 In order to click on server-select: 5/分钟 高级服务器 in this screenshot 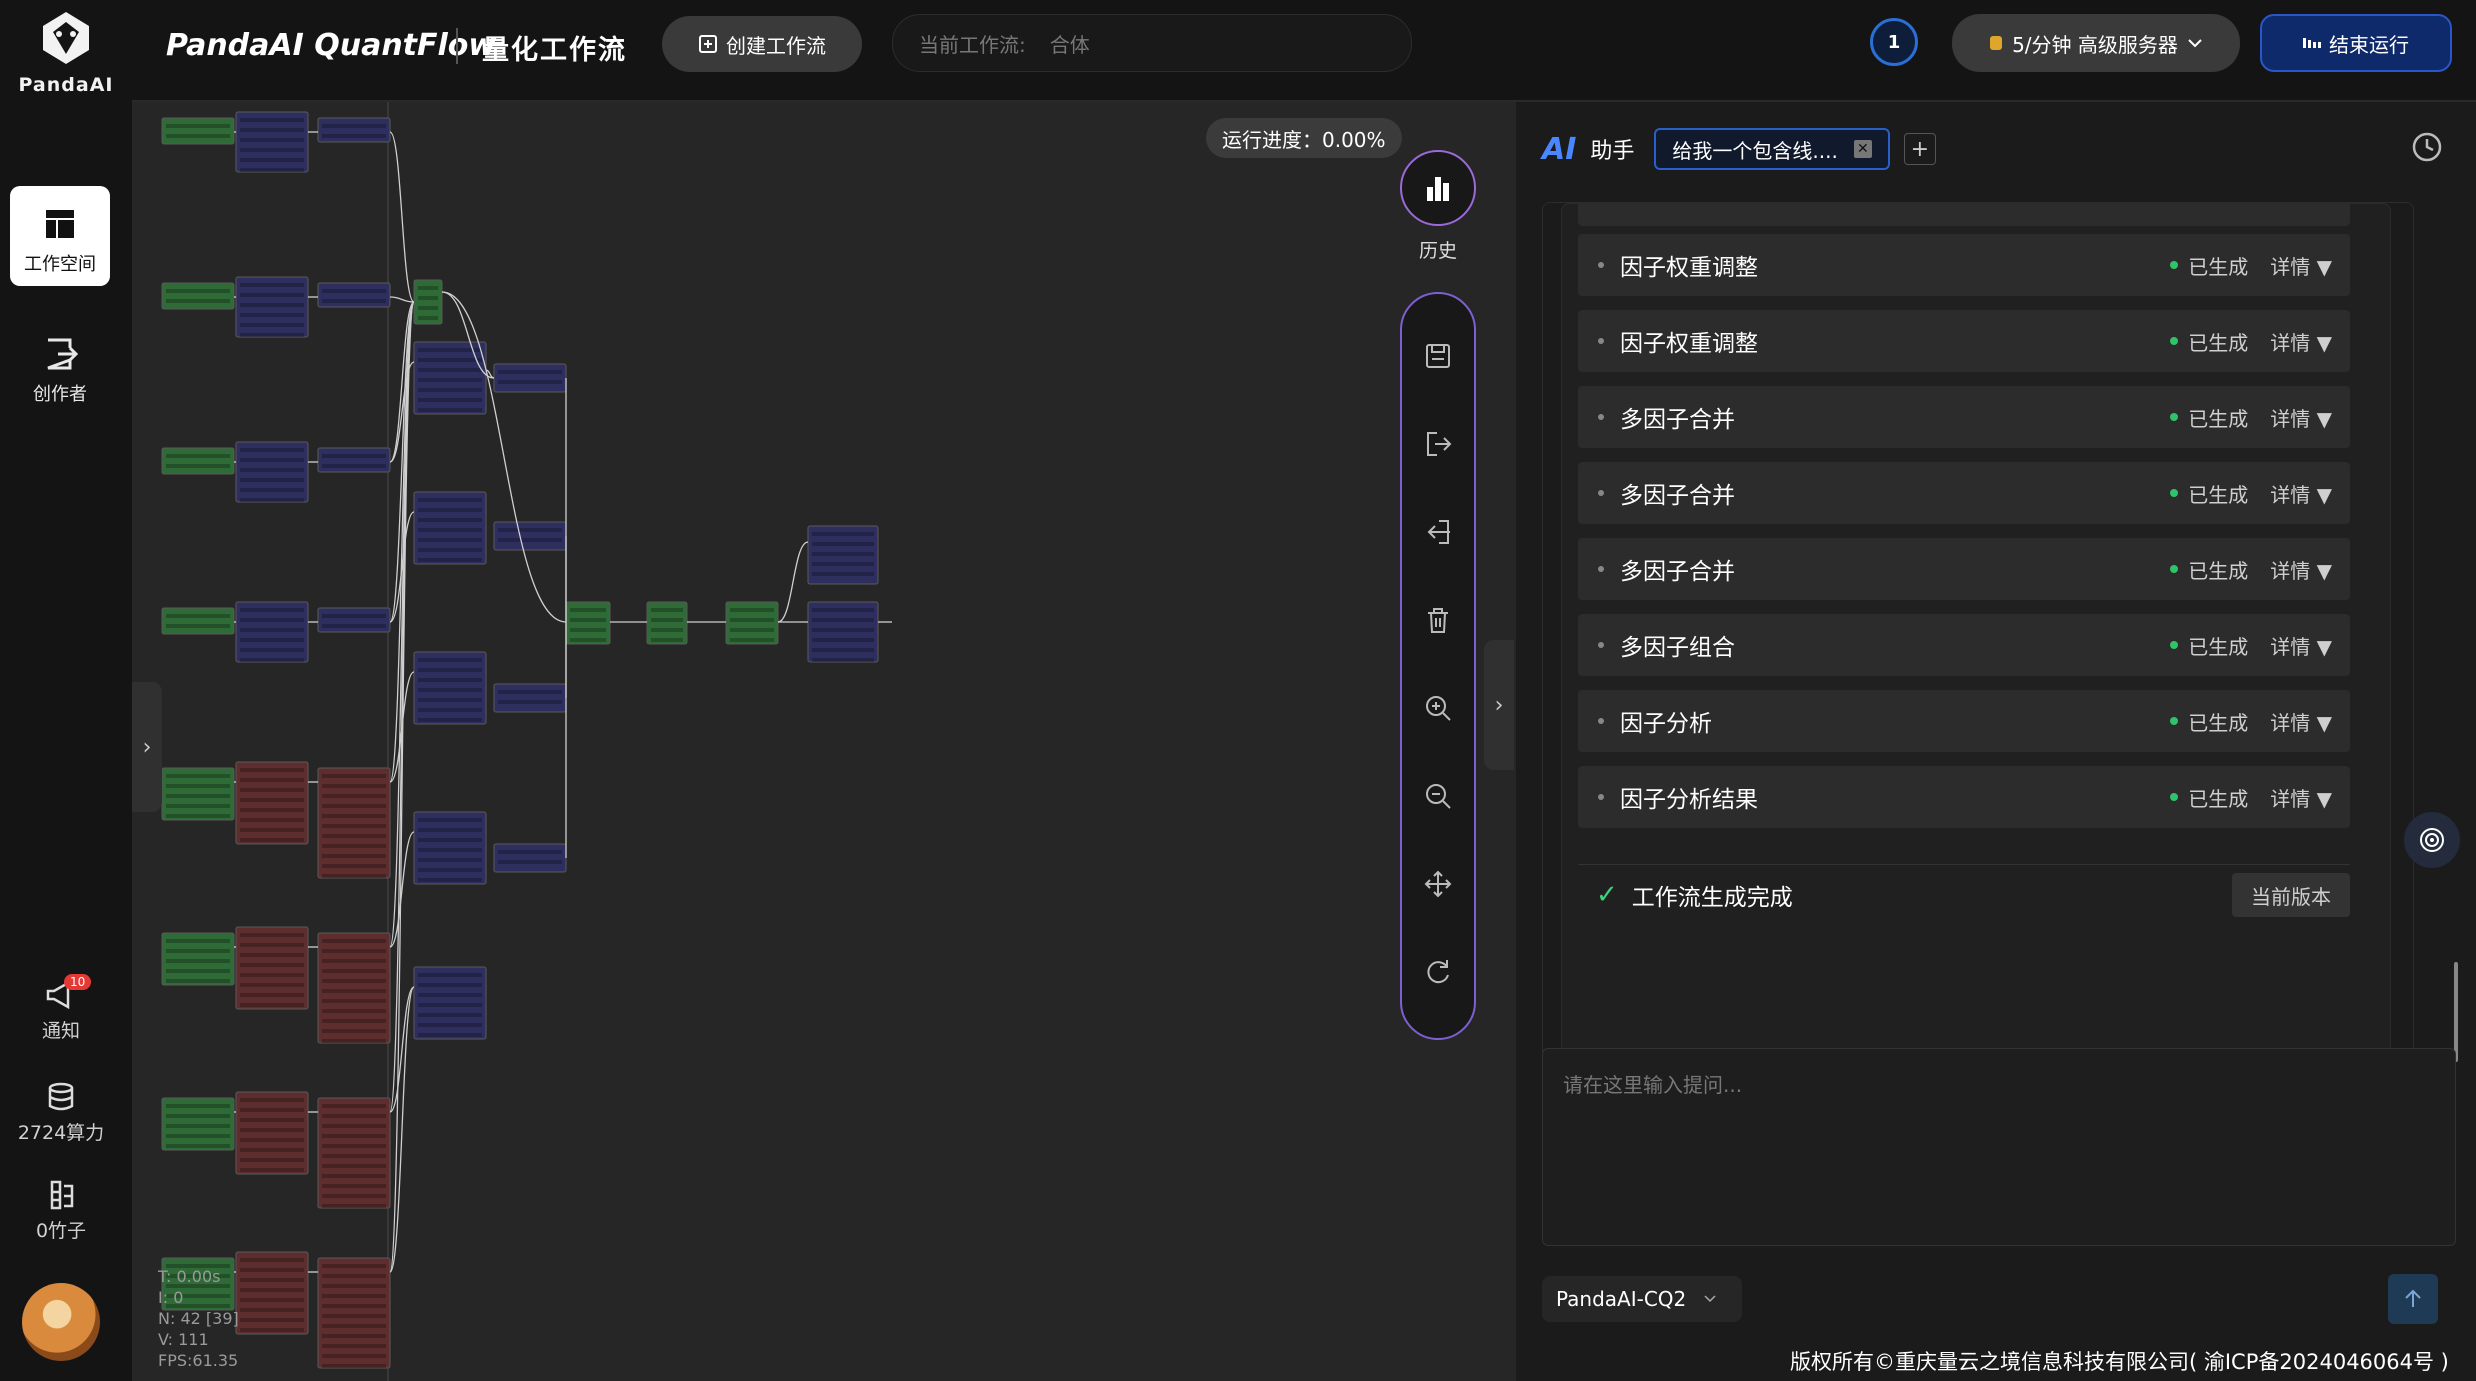, I will do `click(2096, 43)`.